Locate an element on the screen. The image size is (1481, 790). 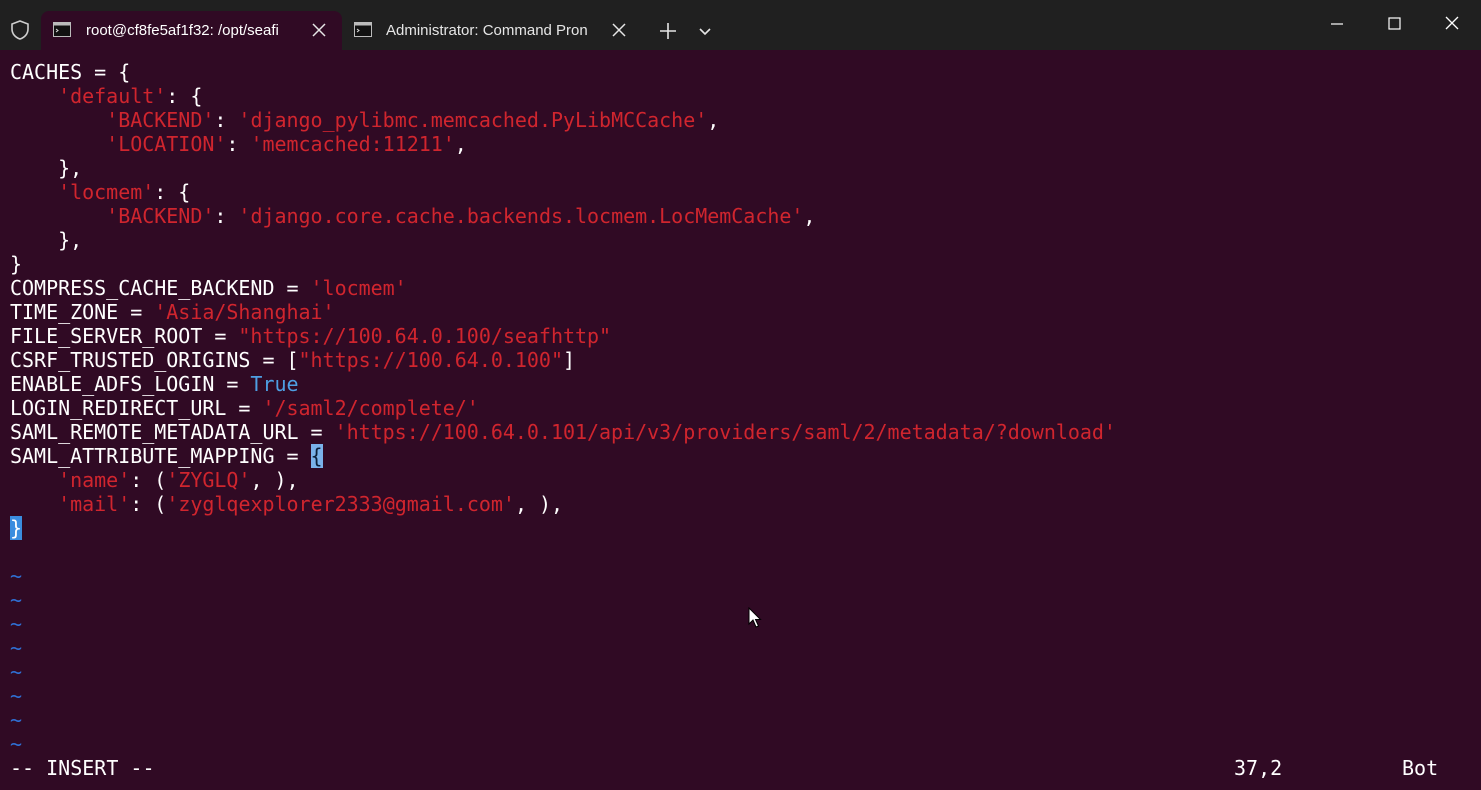
code-token: 'name' is located at coordinates (94, 480).